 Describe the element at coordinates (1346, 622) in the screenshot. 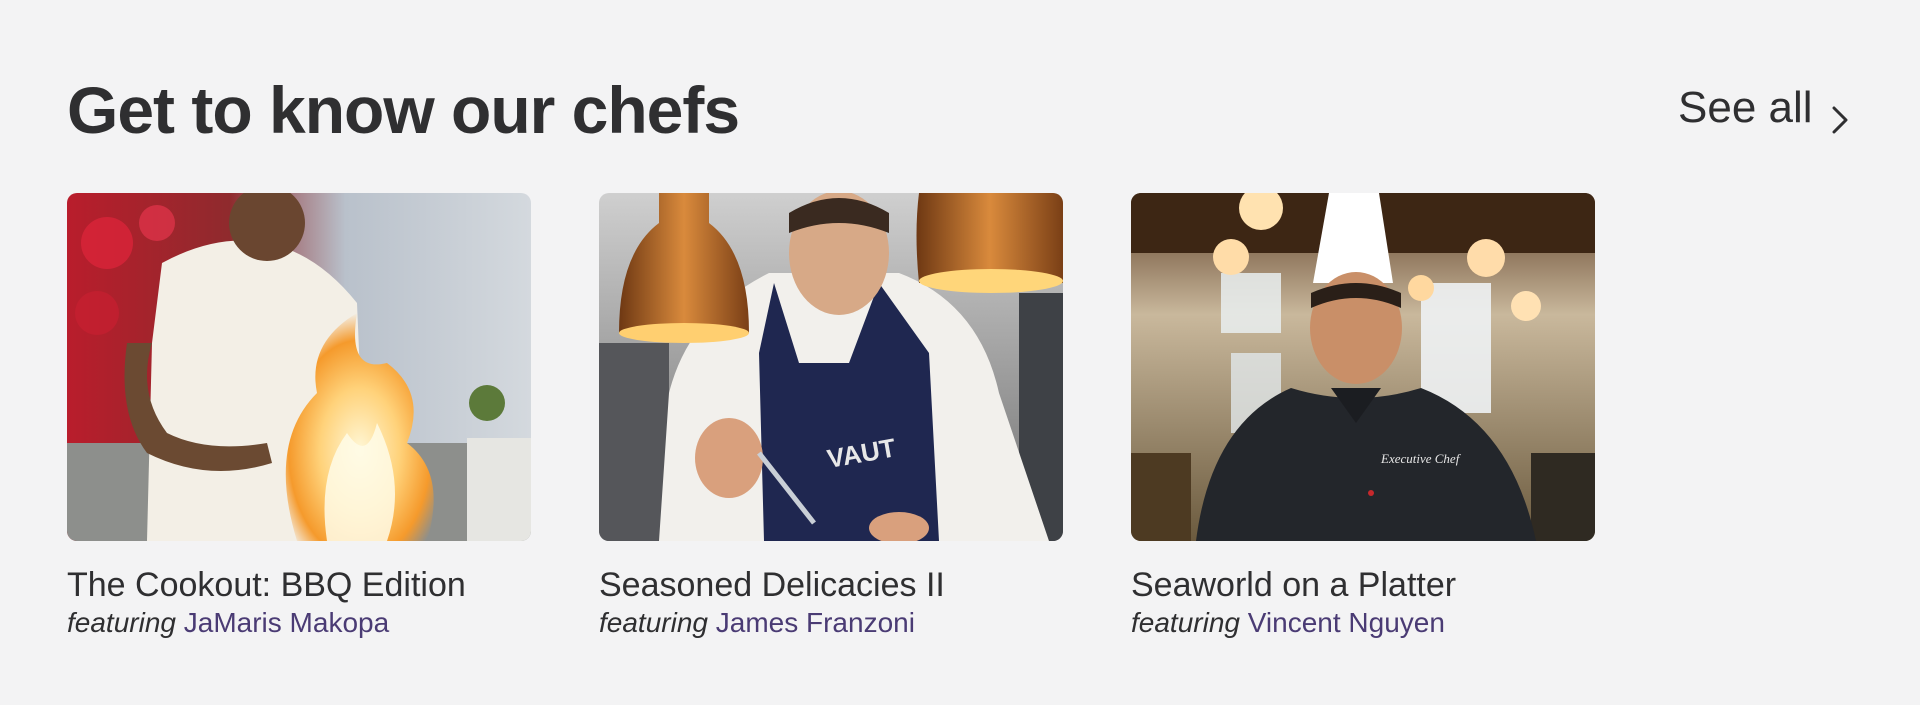

I see `chef-name: Vincent Nguyen` at that location.